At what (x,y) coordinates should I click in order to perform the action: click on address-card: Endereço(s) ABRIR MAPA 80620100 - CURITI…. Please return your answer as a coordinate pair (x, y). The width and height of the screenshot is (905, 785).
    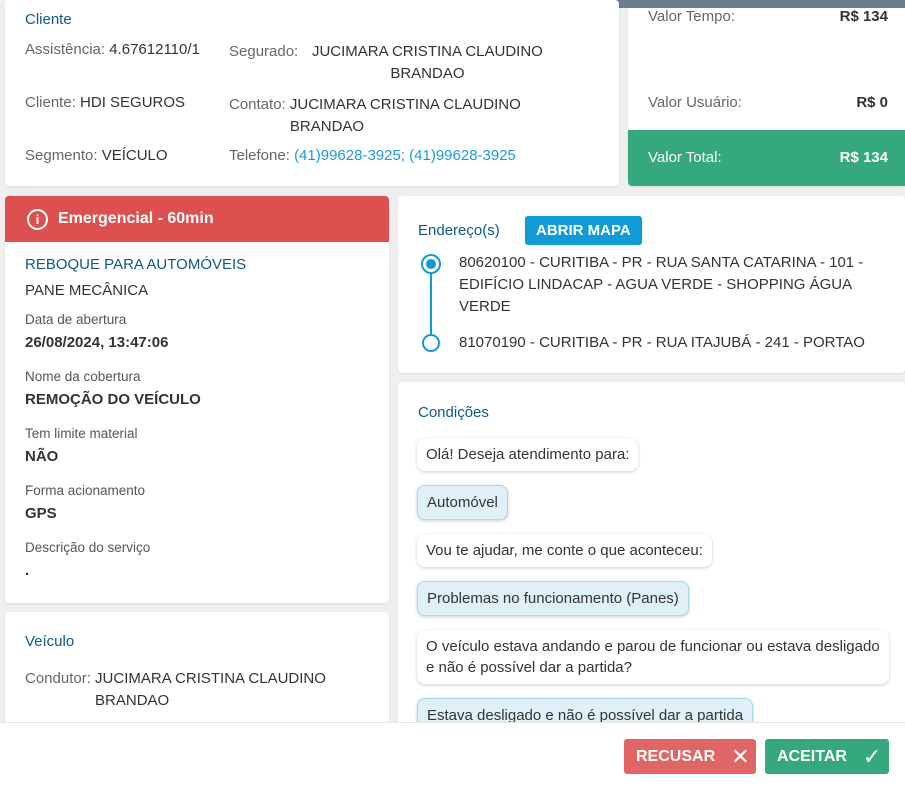
    Looking at the image, I should click on (651, 284).